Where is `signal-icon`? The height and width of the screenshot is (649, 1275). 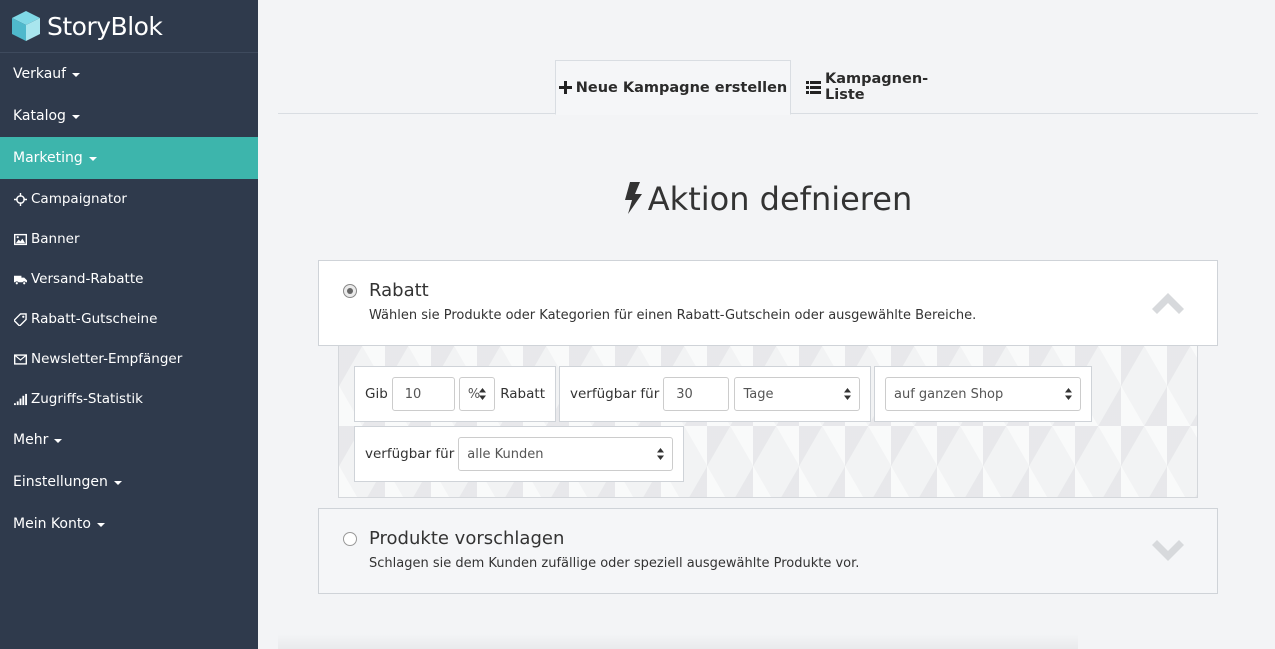 signal-icon is located at coordinates (20, 399).